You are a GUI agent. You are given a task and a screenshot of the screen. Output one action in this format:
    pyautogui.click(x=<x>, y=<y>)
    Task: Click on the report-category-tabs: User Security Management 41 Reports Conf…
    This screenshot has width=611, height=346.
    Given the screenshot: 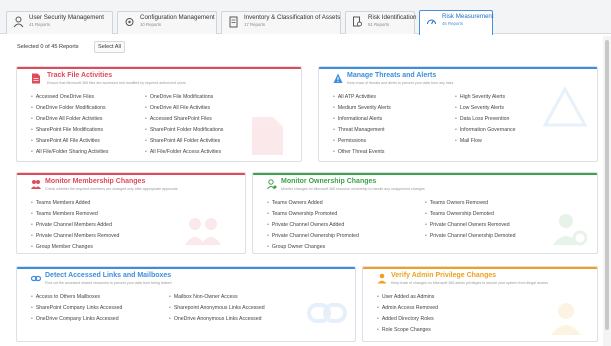 What is the action you would take?
    pyautogui.click(x=305, y=17)
    